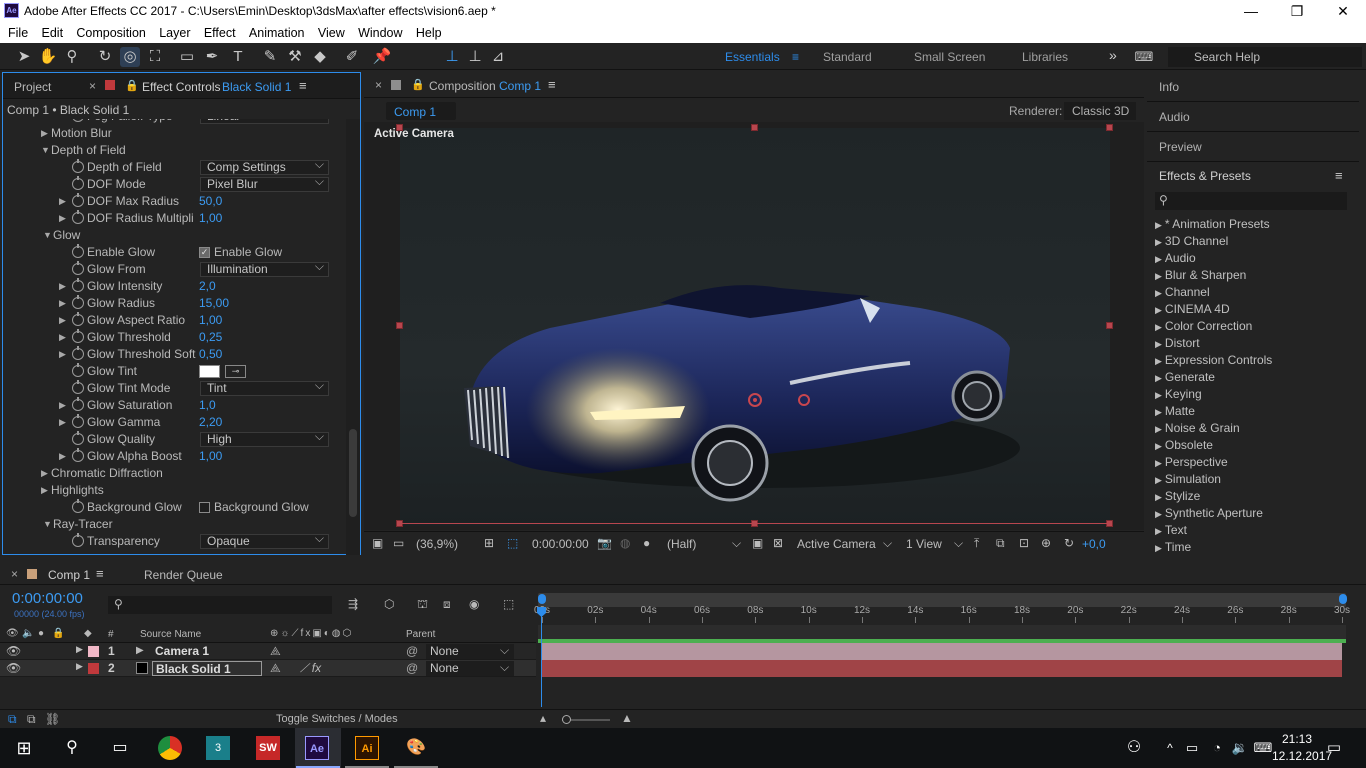 This screenshot has height=768, width=1366. Describe the element at coordinates (264, 540) in the screenshot. I see `effect-property-dropdown: Opaque` at that location.